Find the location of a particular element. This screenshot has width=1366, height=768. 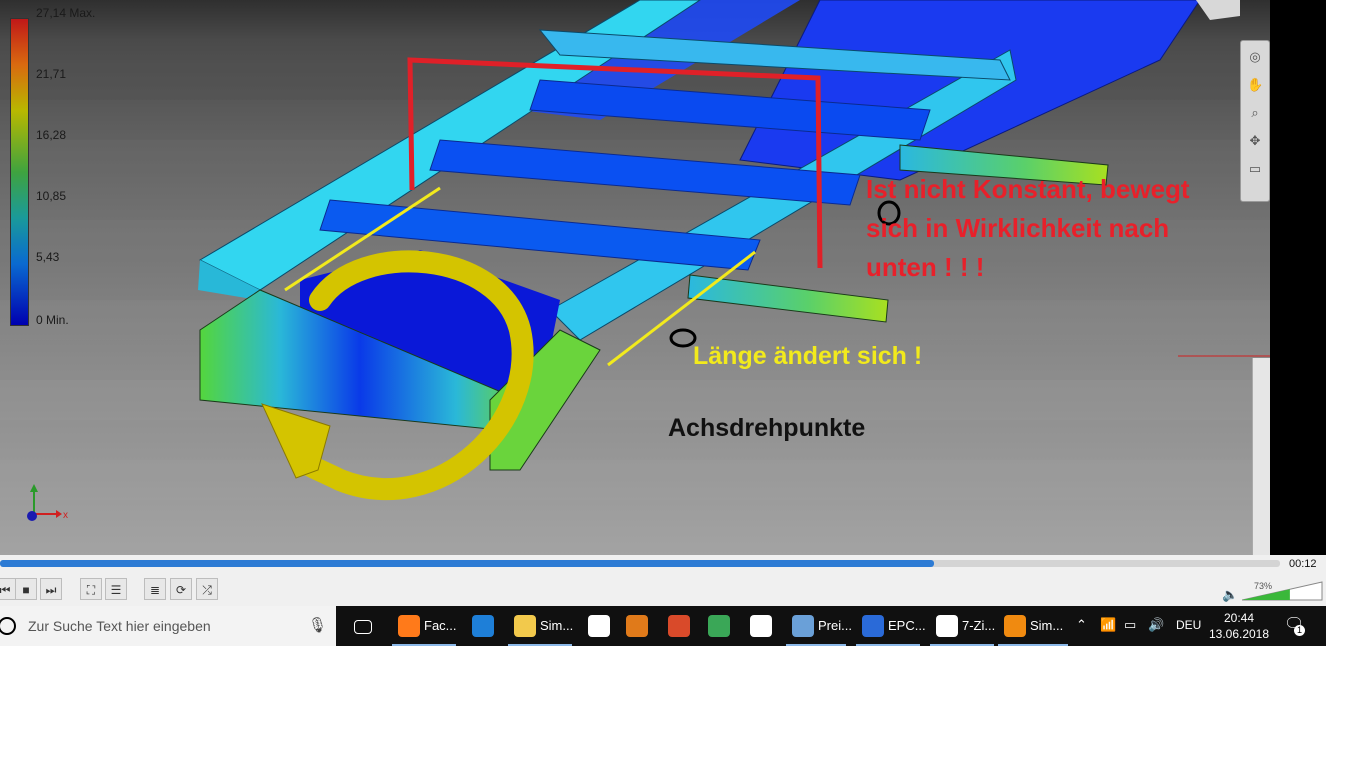

media-player-icon is located at coordinates (637, 626).